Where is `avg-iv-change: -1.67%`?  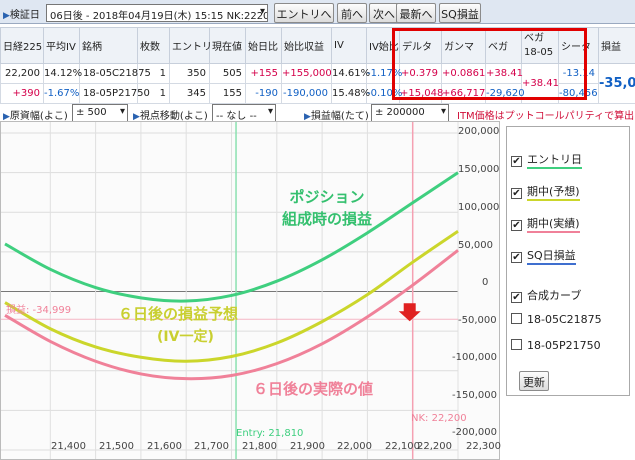
avg-iv-change: -1.67% is located at coordinates (61, 93).